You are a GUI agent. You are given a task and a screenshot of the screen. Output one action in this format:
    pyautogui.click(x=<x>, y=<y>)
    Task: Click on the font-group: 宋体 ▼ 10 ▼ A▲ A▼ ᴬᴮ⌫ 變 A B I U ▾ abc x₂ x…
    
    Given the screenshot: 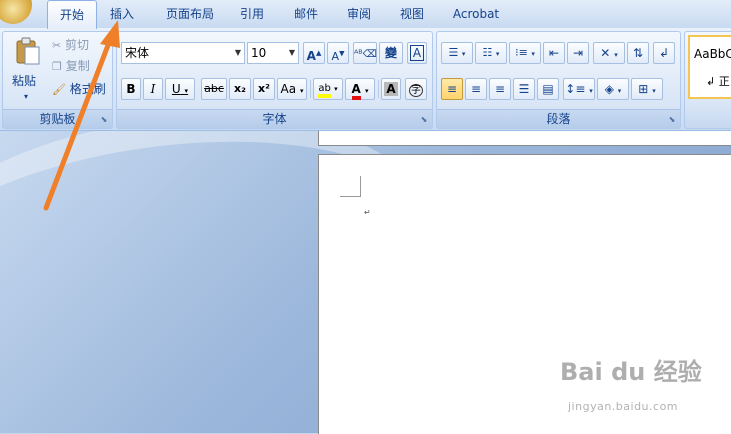 What is the action you would take?
    pyautogui.click(x=274, y=80)
    